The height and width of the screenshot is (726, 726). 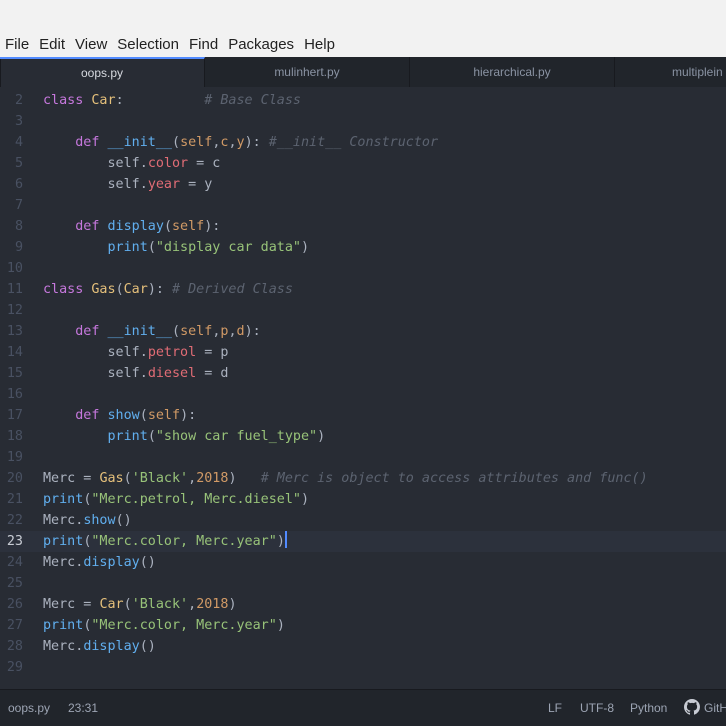 What do you see at coordinates (363, 541) in the screenshot?
I see `code-line: 23 print("Merc.color, Merc.year")` at bounding box center [363, 541].